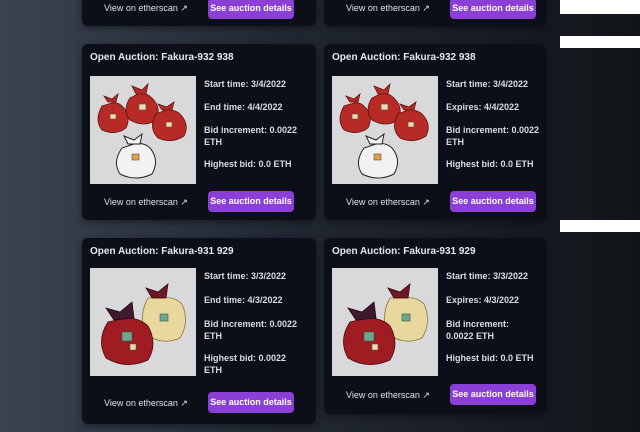 The width and height of the screenshot is (640, 432). What do you see at coordinates (483, 300) in the screenshot?
I see `end-time: Expires: 4/3/2022` at bounding box center [483, 300].